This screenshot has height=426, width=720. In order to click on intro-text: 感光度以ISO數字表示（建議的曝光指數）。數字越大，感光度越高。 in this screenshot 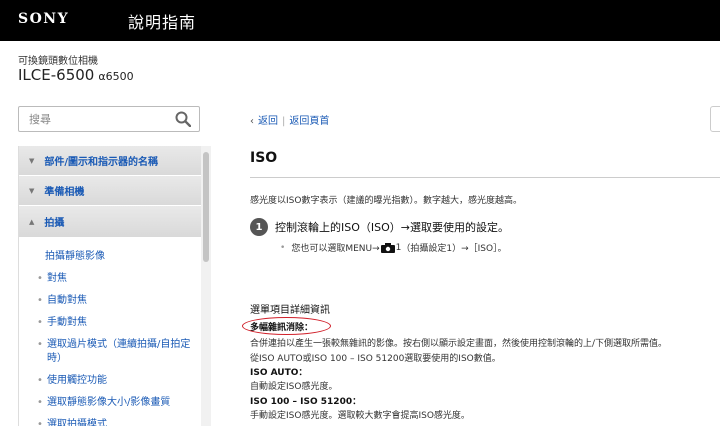, I will do `click(386, 201)`.